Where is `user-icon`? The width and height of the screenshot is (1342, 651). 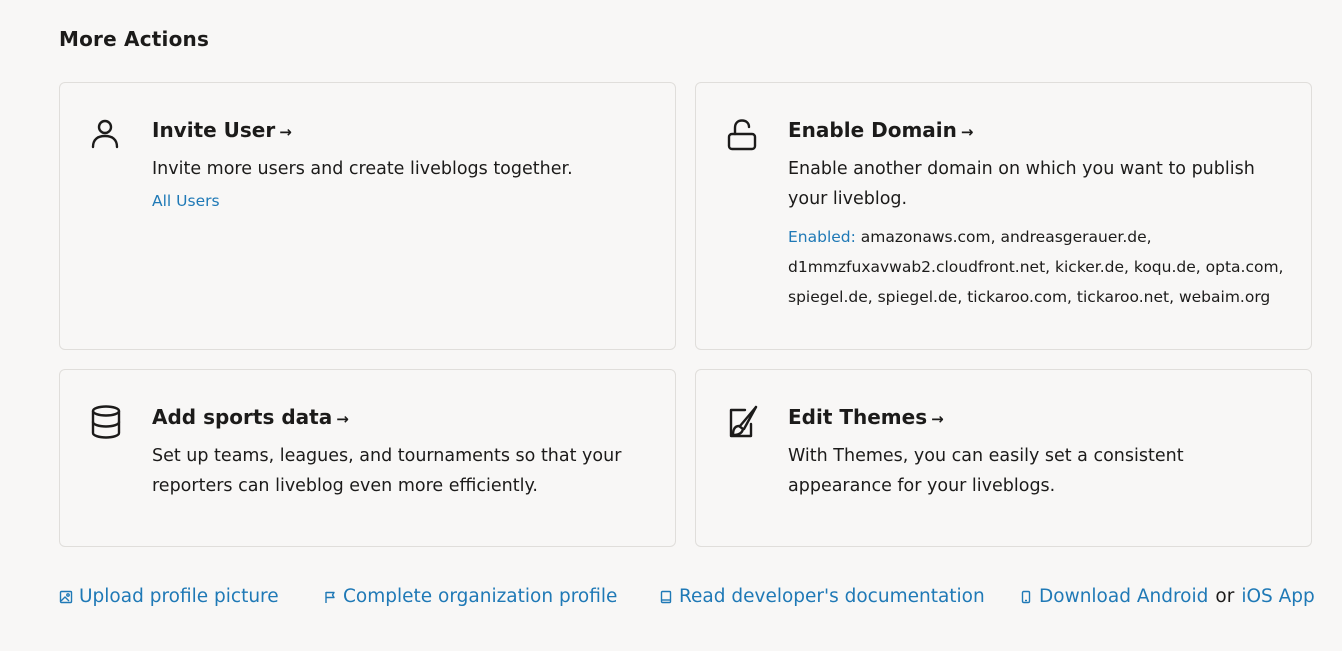 user-icon is located at coordinates (107, 135).